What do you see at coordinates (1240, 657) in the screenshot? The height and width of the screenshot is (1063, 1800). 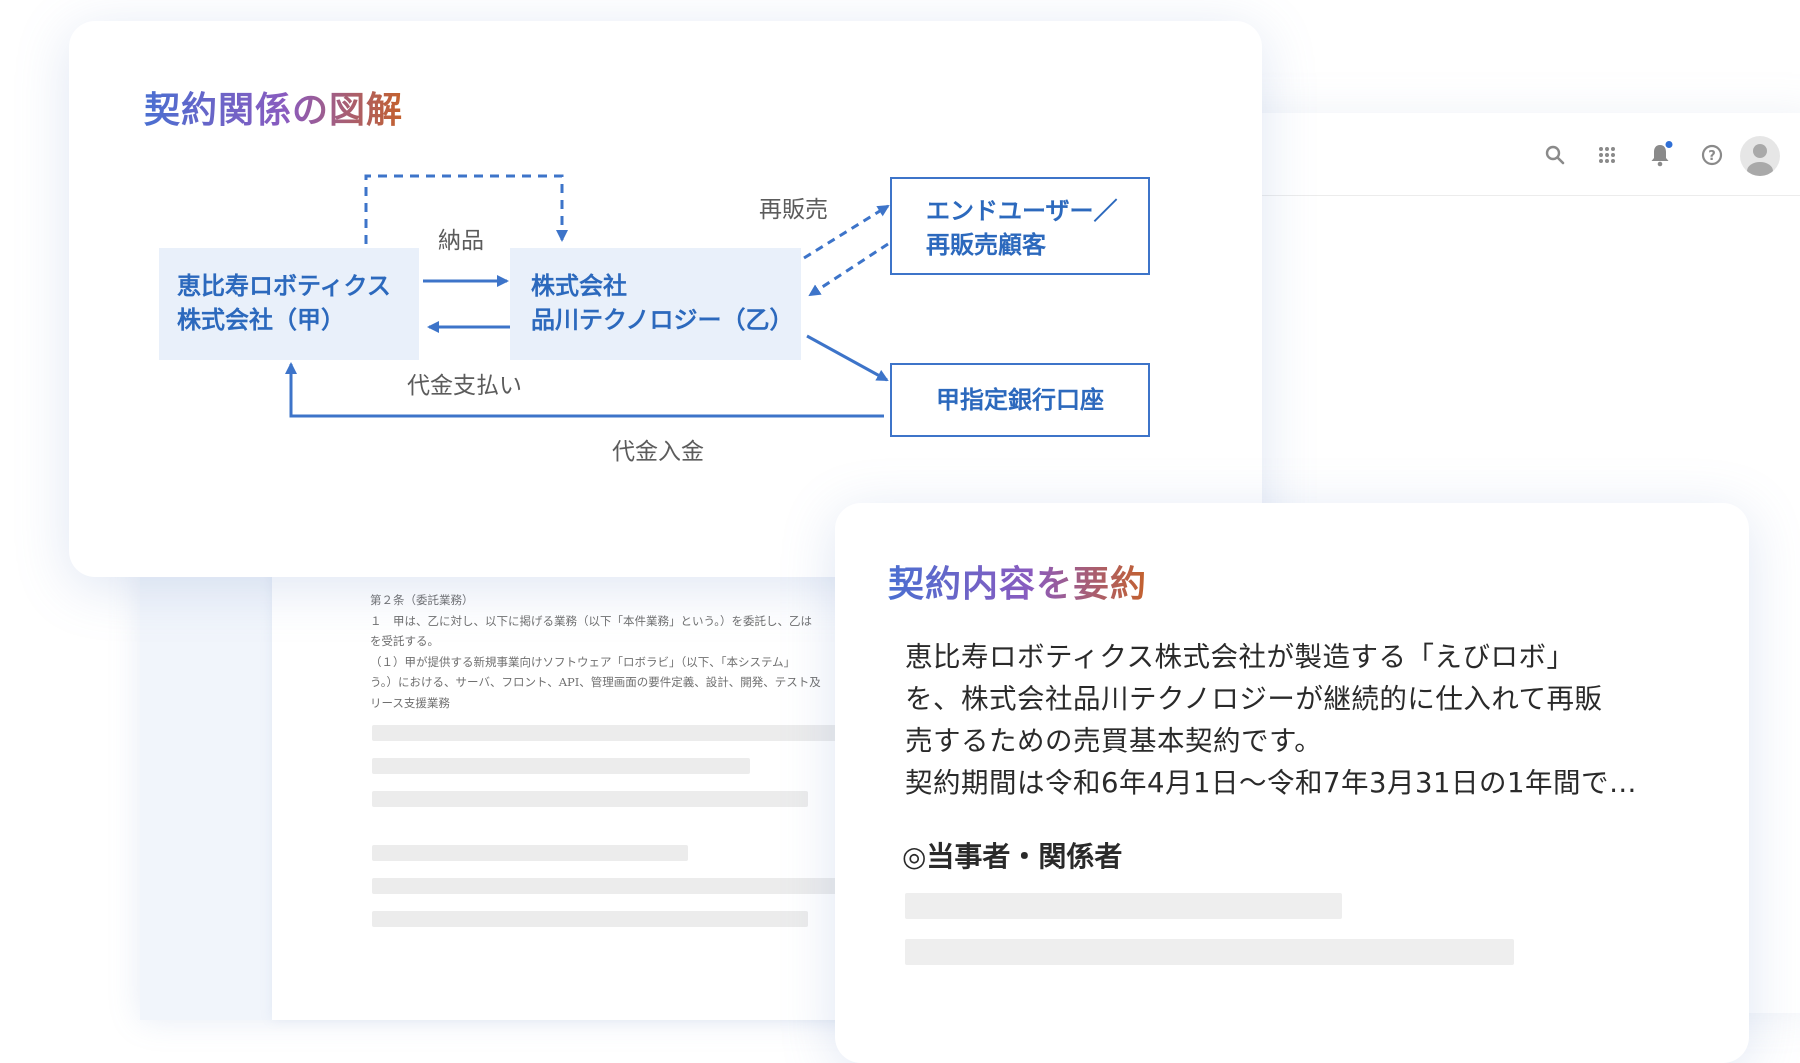 I see `summary-line: 恵比寿ロボティクス株式会社が製造する「えびロボ」` at bounding box center [1240, 657].